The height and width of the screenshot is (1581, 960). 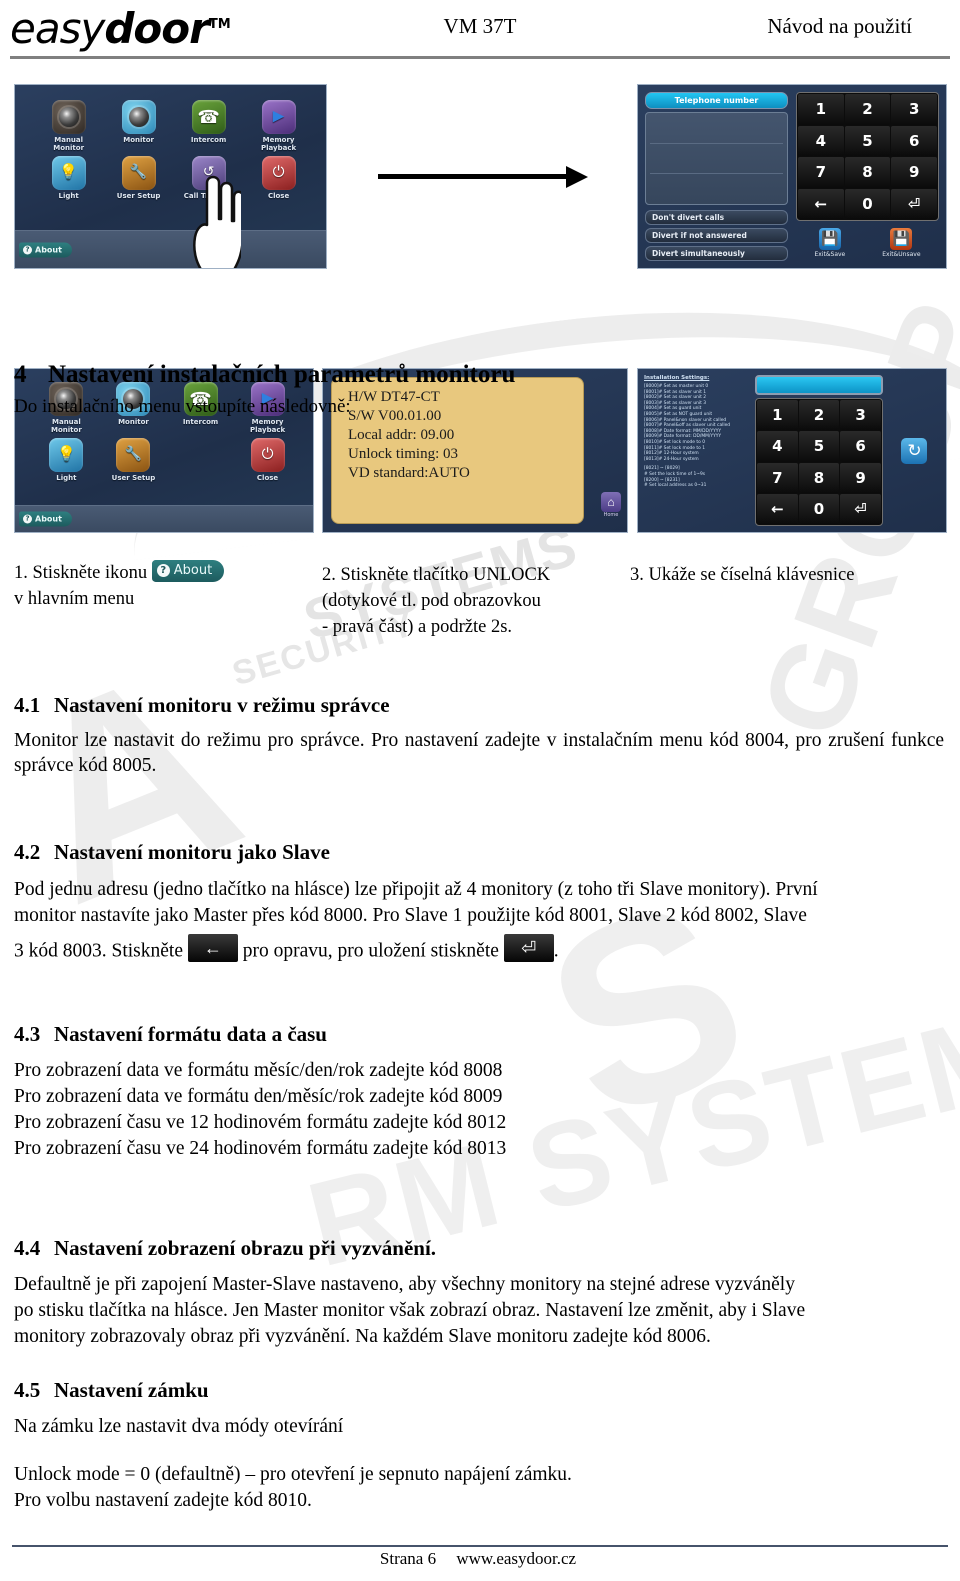 What do you see at coordinates (611, 502) in the screenshot?
I see `home-icon: ⌂` at bounding box center [611, 502].